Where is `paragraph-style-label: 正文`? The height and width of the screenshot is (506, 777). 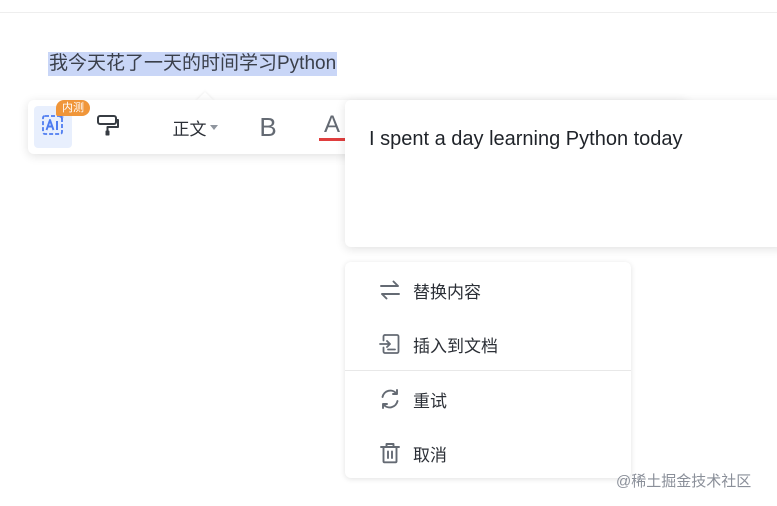 paragraph-style-label: 正文 is located at coordinates (189, 129).